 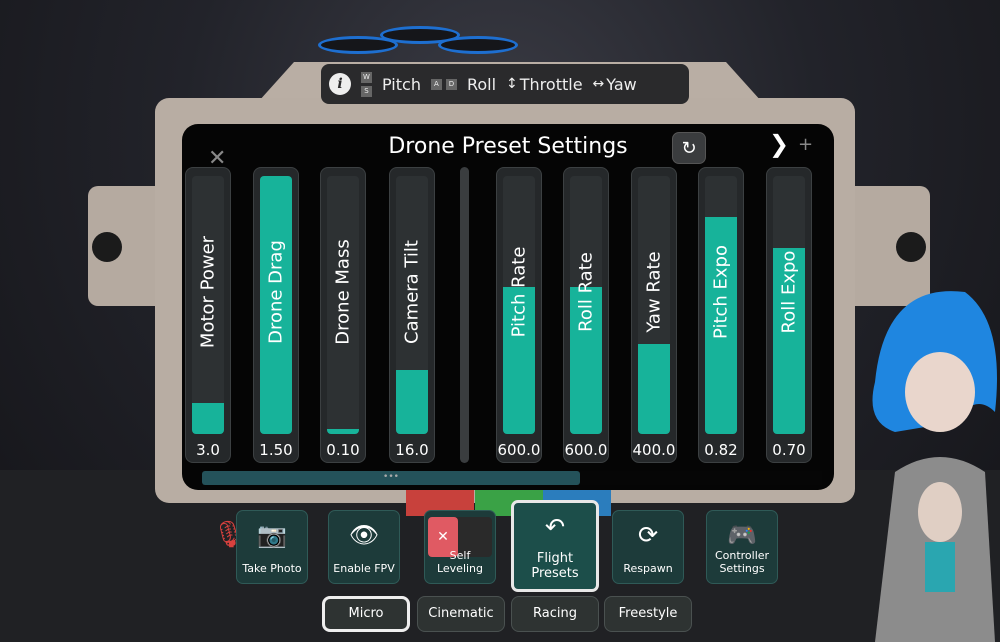 I want to click on d-key-icon: D, so click(x=451, y=84).